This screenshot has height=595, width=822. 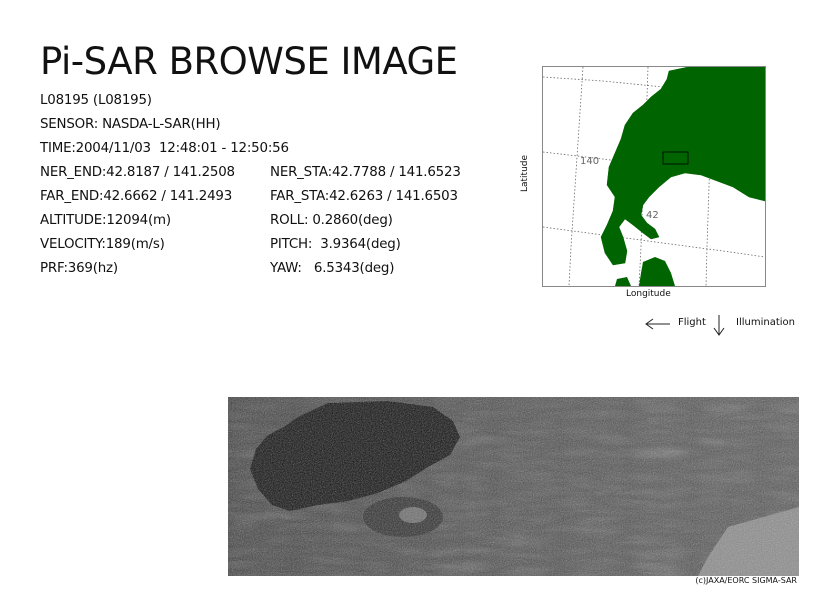 What do you see at coordinates (102, 244) in the screenshot?
I see `velocity: VELOCITY:189(m/s)` at bounding box center [102, 244].